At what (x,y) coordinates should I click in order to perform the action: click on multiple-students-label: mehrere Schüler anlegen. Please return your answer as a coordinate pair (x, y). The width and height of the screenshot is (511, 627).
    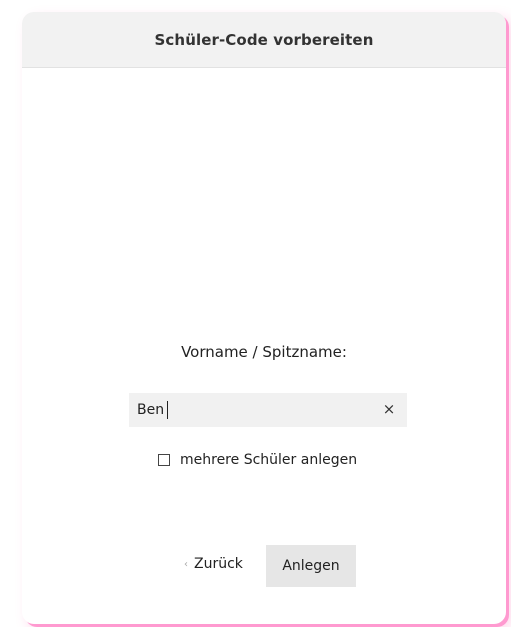
    Looking at the image, I should click on (269, 460).